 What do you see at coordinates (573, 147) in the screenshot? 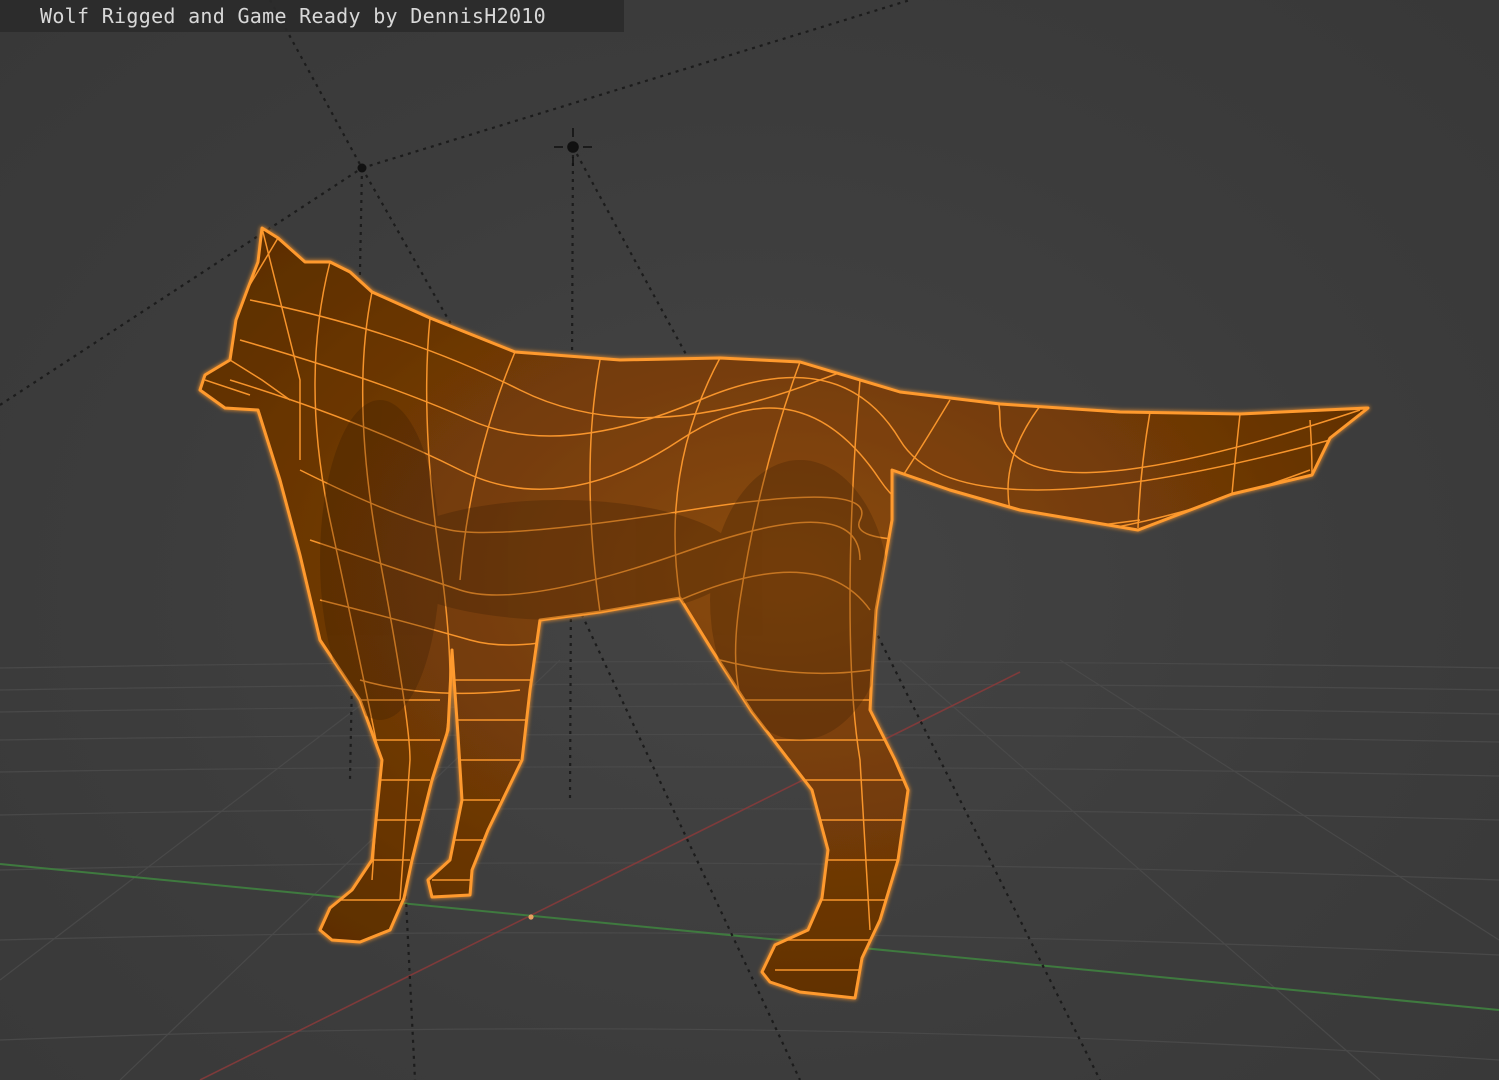
I see `light-object-icon` at bounding box center [573, 147].